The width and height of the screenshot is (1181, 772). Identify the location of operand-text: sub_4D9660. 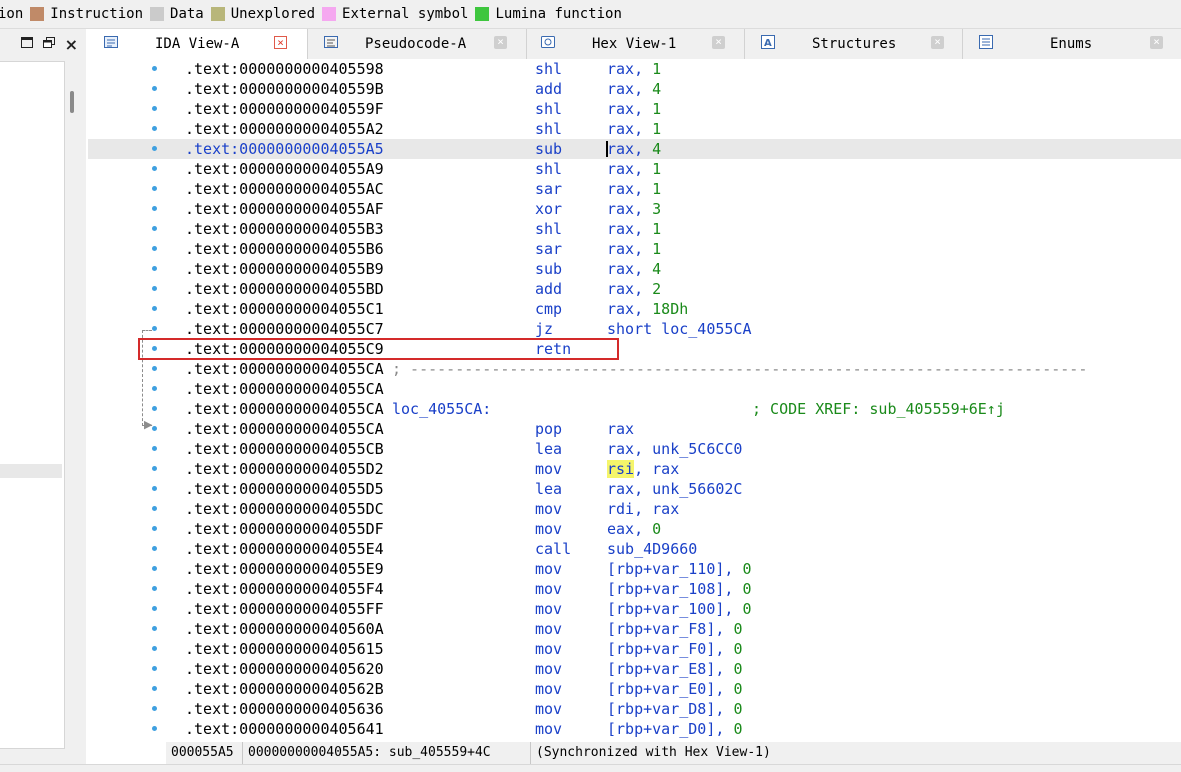
(652, 549).